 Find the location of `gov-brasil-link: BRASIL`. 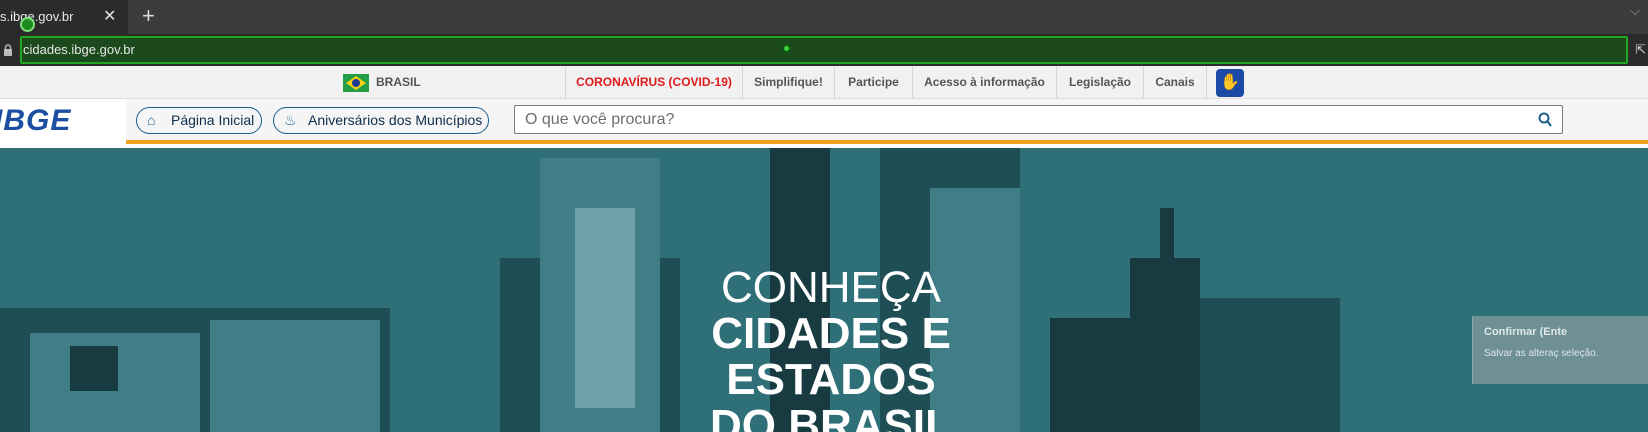

gov-brasil-link: BRASIL is located at coordinates (387, 82).